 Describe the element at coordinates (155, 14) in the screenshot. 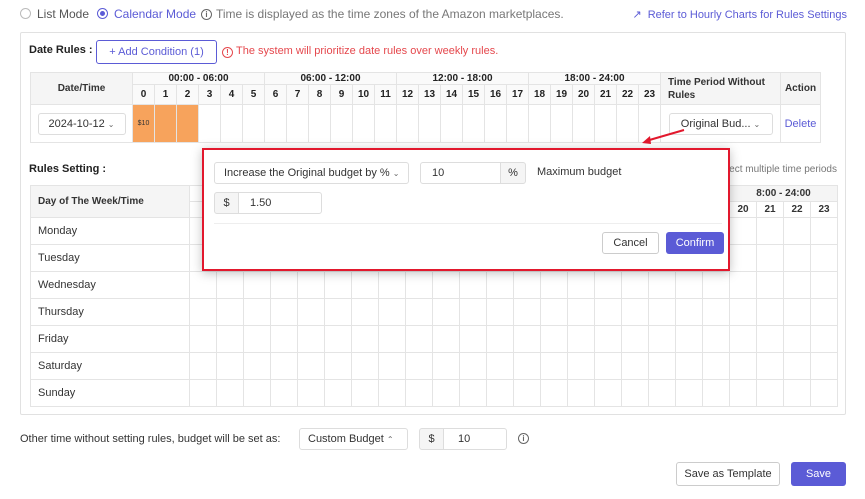

I see `calendar-mode-label: Calendar Mode` at that location.